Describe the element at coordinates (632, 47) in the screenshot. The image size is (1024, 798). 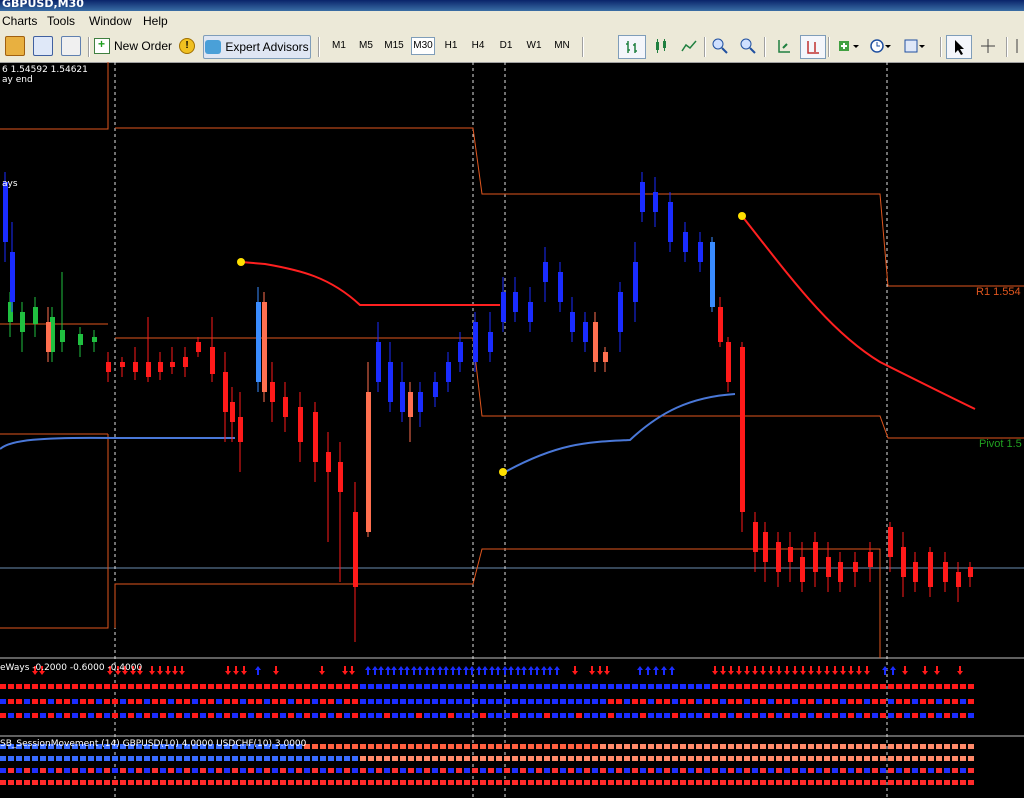
I see `bar-chart-icon` at that location.